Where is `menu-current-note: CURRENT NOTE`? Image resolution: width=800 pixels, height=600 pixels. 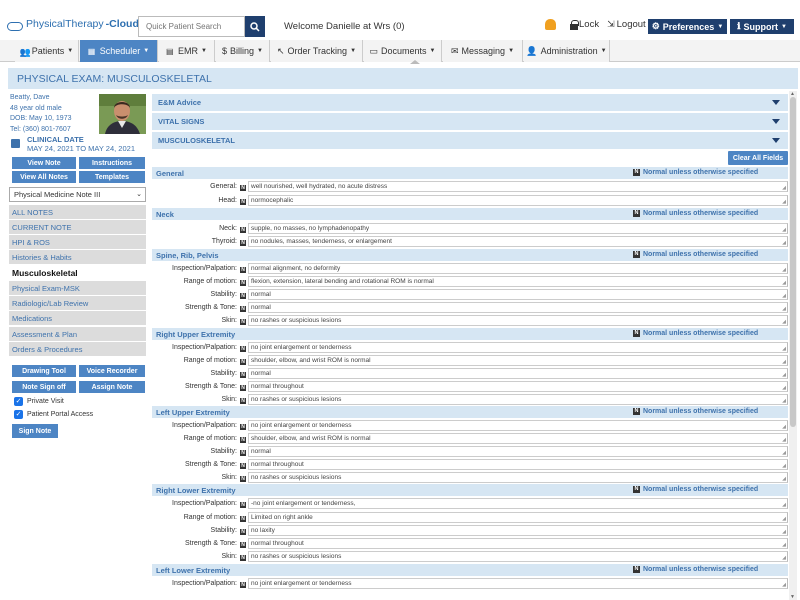 menu-current-note: CURRENT NOTE is located at coordinates (77, 227).